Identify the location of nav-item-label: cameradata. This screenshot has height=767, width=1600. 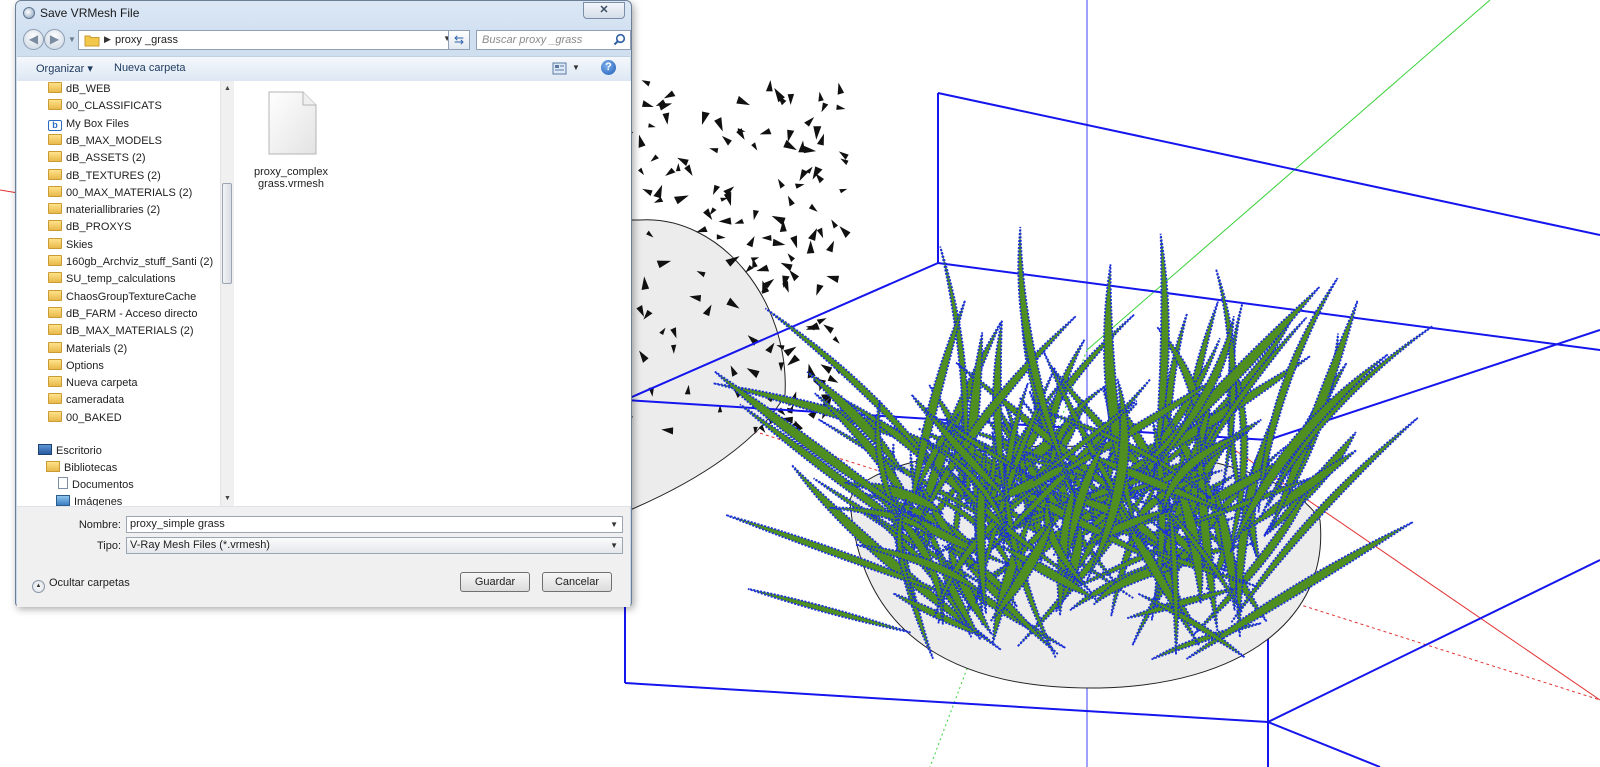
(95, 400).